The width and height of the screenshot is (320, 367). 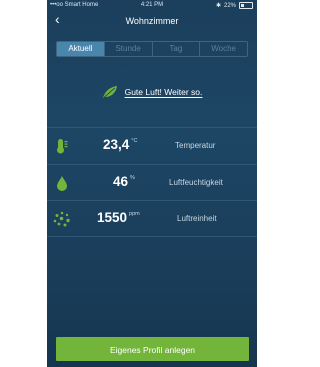 I want to click on bluetooth-icon: ✱, so click(x=218, y=6).